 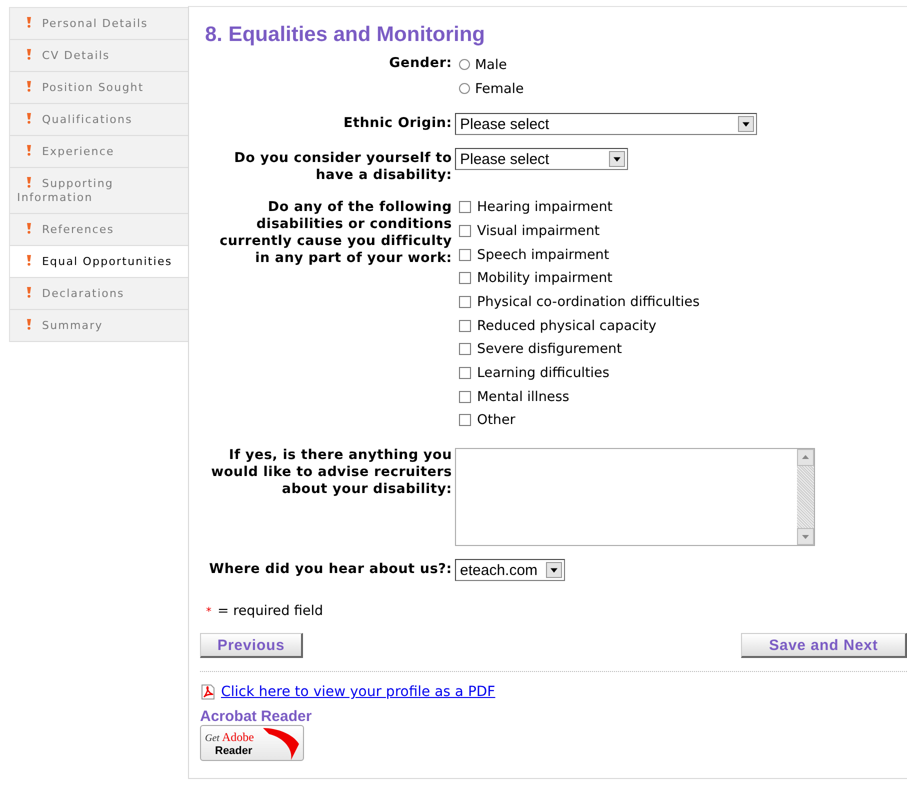 I want to click on sidebar-item: Experience, so click(x=99, y=152).